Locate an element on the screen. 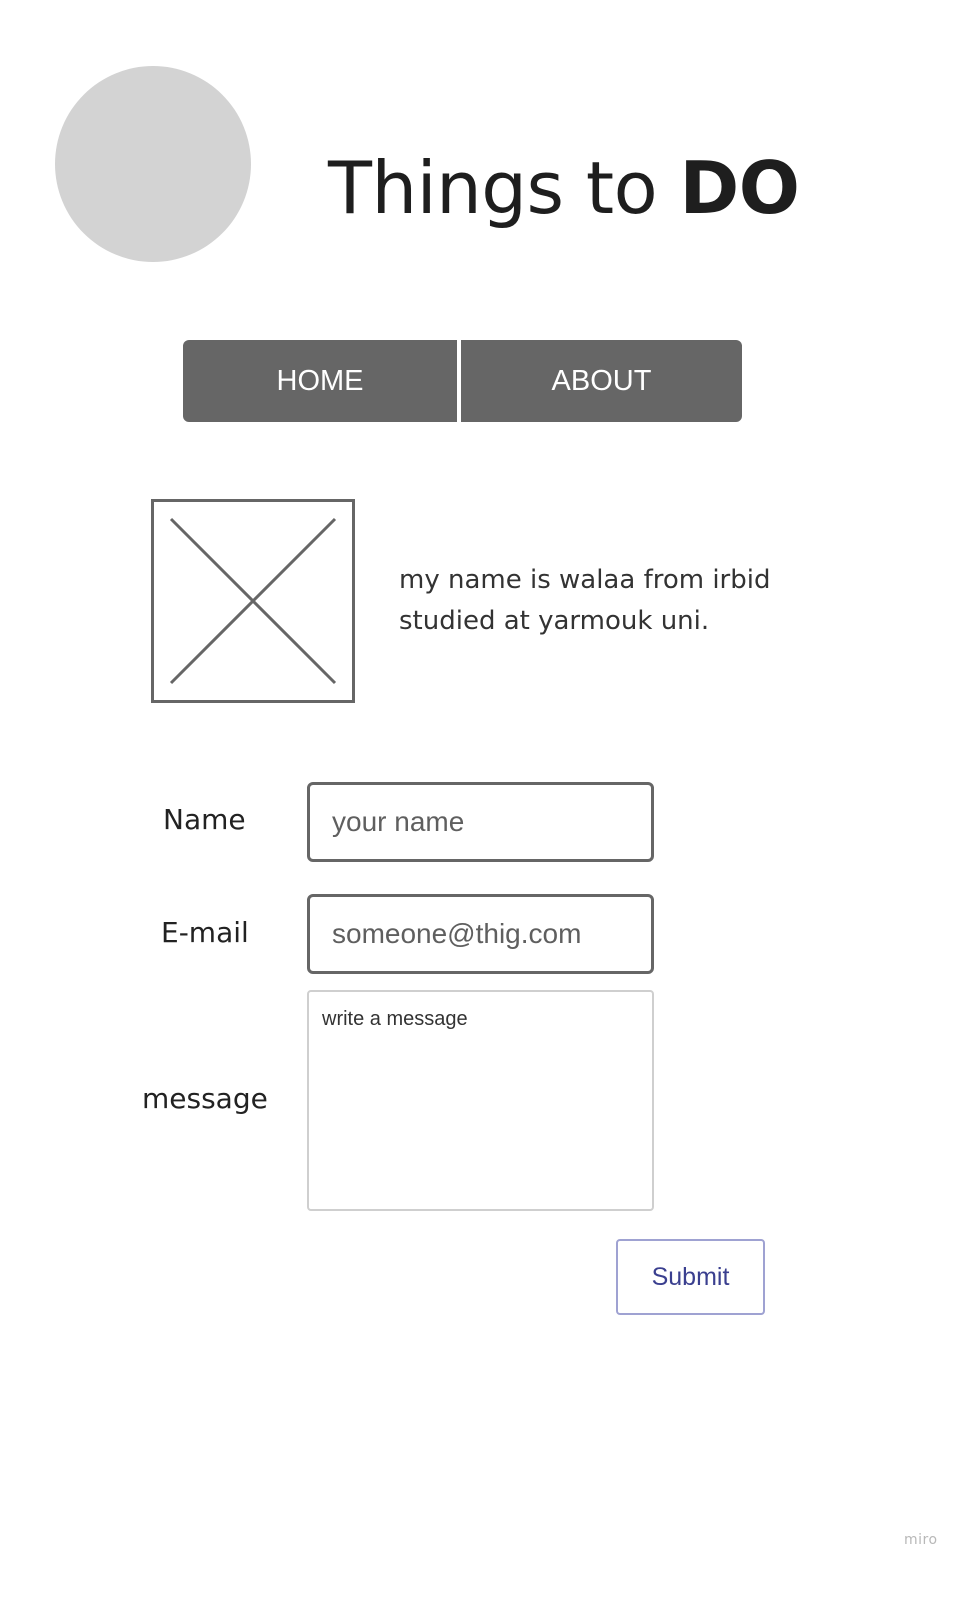 This screenshot has width=977, height=1599. email-label: E-mail is located at coordinates (205, 932).